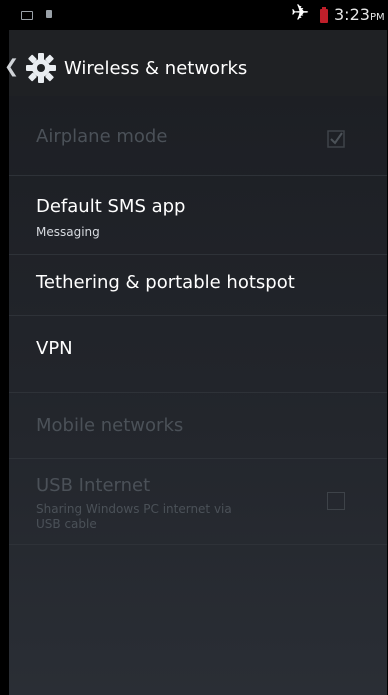 The image size is (388, 695). I want to click on list-item-subtitle: Sharing Windows PC internet via, so click(134, 509).